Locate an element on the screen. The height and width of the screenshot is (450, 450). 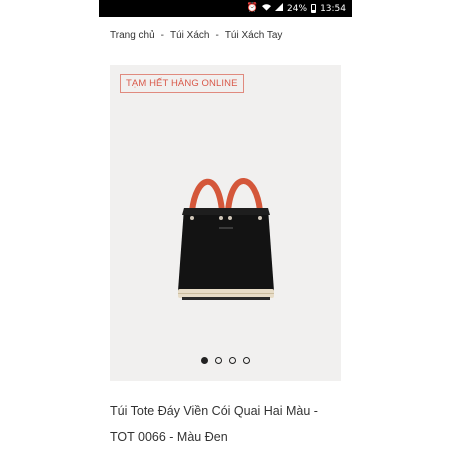
signal-icon is located at coordinates (279, 8).